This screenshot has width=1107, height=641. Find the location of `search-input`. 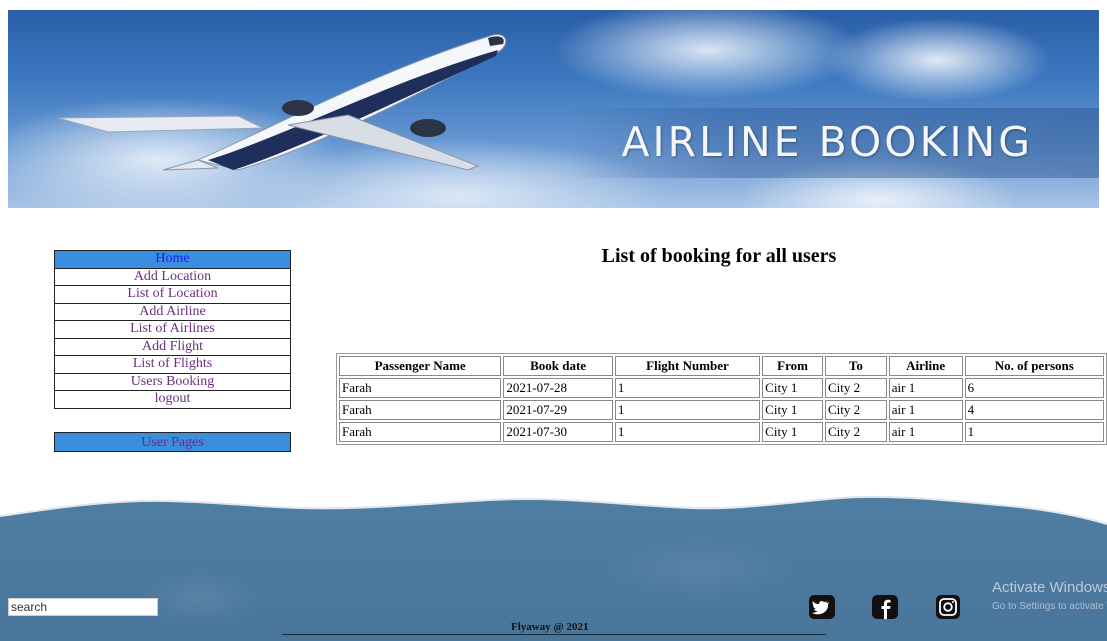

search-input is located at coordinates (83, 607).